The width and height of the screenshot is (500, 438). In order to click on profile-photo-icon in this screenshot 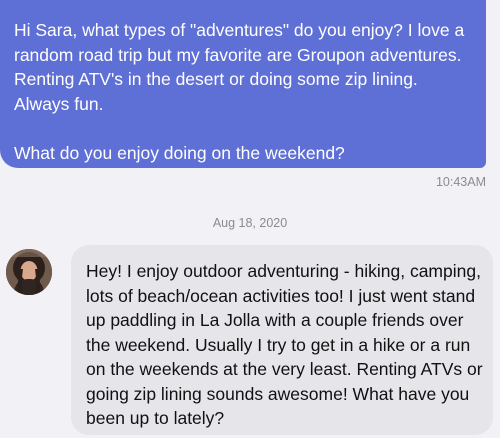, I will do `click(29, 272)`.